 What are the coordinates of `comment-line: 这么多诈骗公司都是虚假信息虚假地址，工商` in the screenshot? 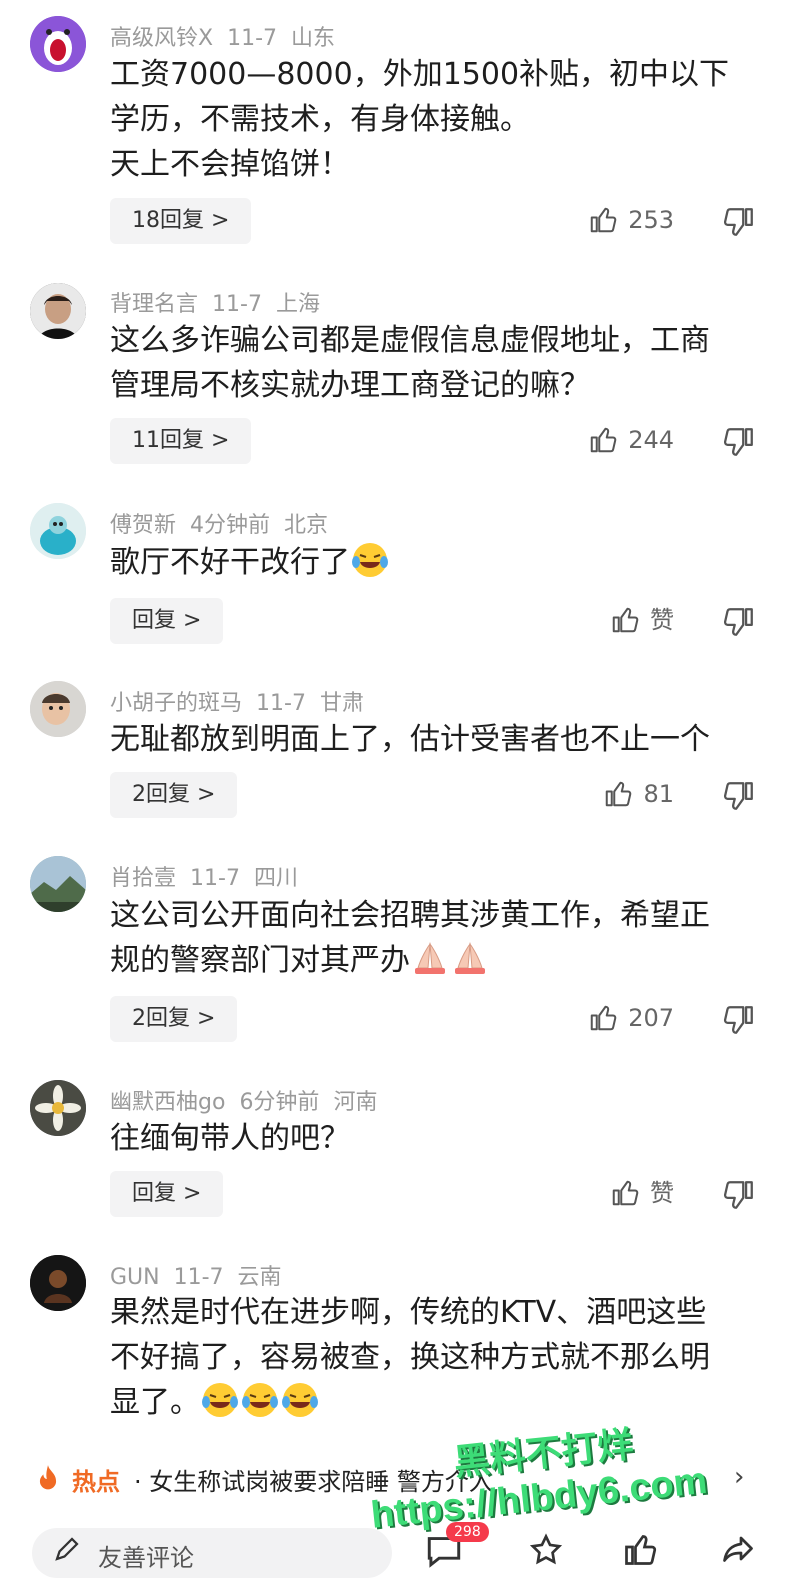 It's located at (410, 340).